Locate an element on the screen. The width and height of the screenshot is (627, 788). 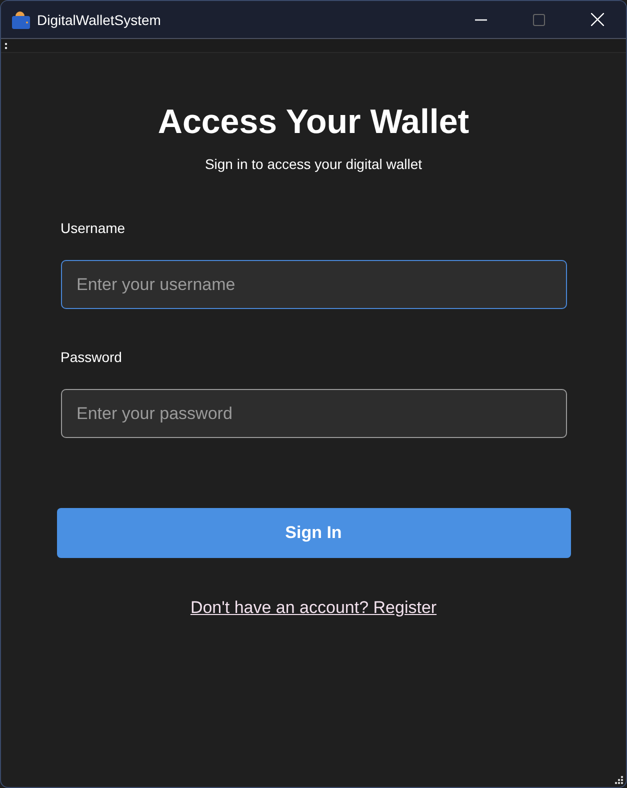
input-field: Enter your username is located at coordinates (313, 284).